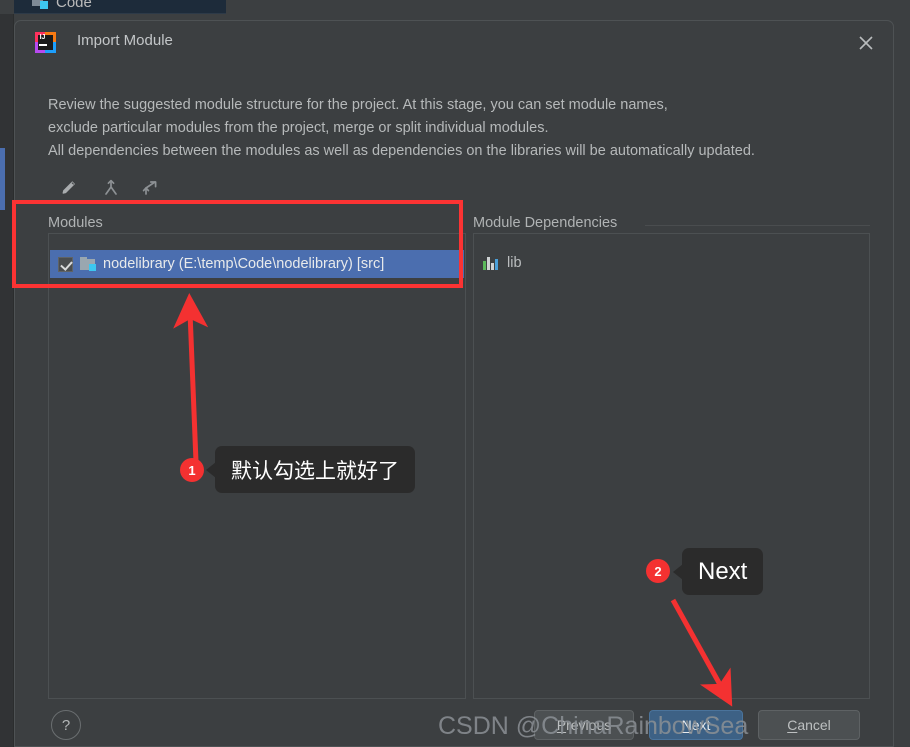  Describe the element at coordinates (671, 263) in the screenshot. I see `list-item: lib` at that location.